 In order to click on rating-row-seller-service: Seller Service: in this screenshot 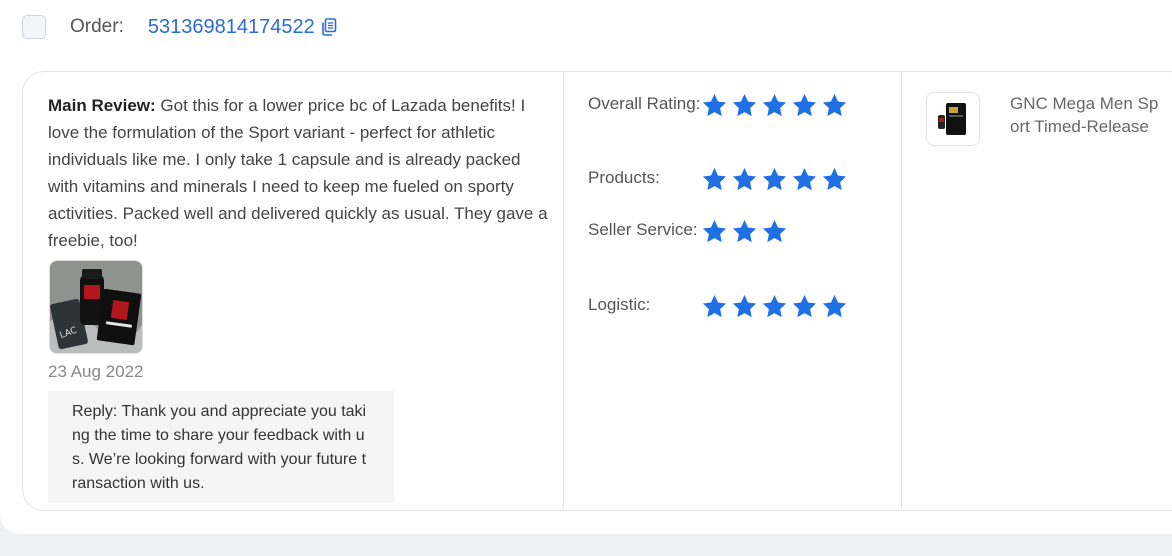, I will do `click(689, 231)`.